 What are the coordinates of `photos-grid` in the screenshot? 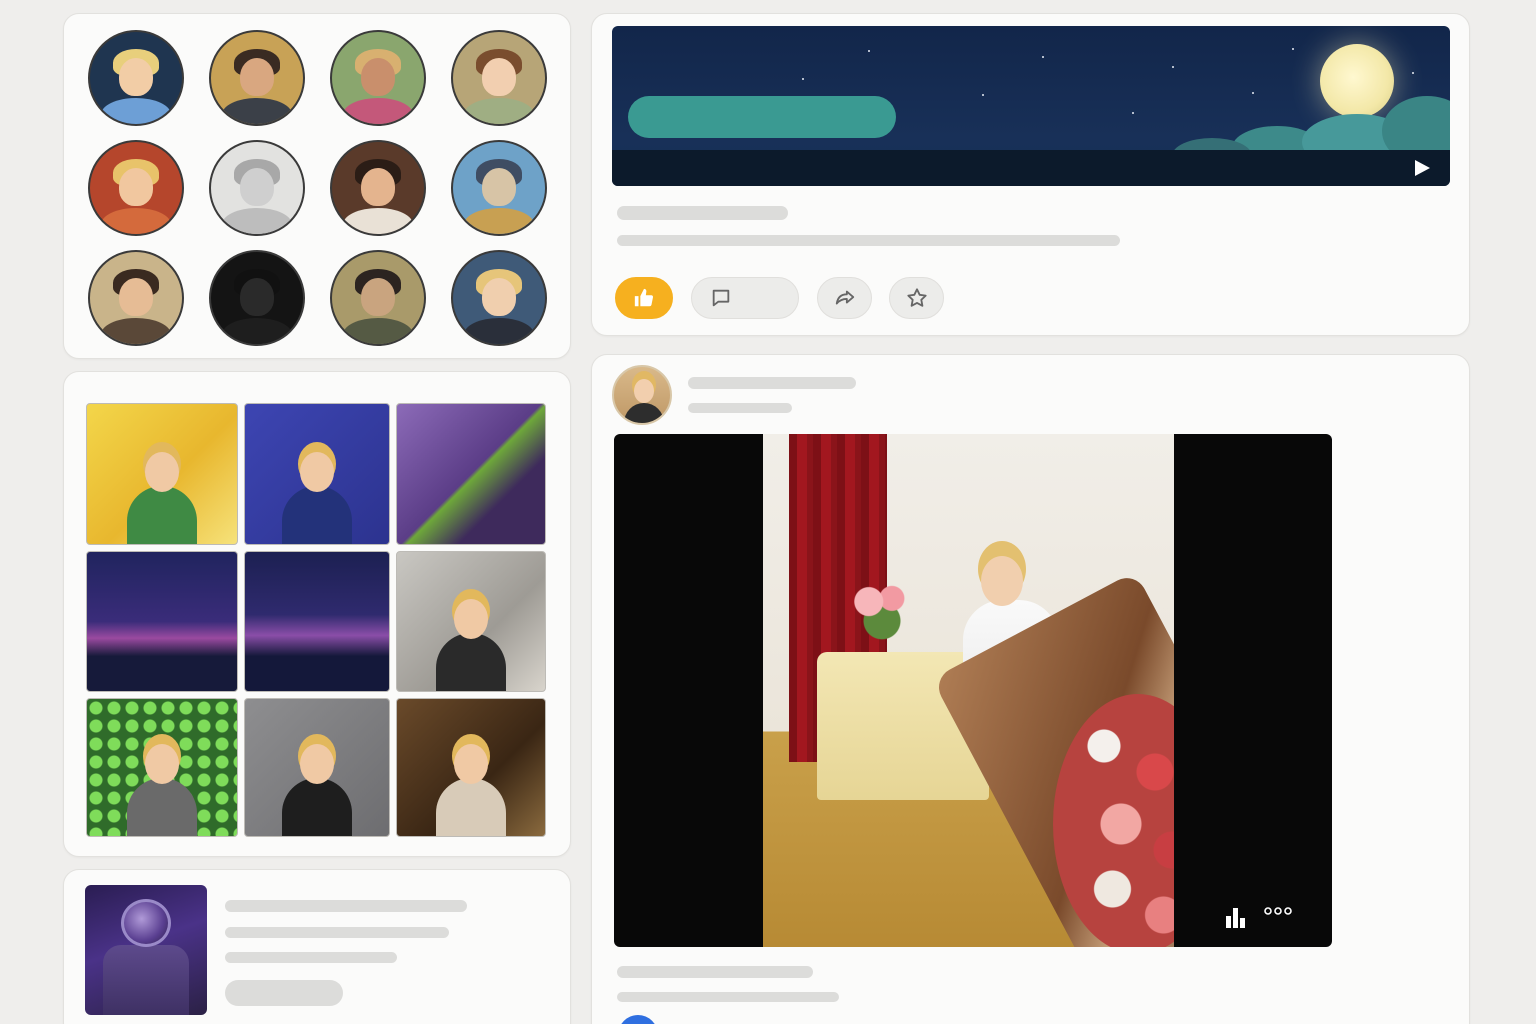 It's located at (316, 620).